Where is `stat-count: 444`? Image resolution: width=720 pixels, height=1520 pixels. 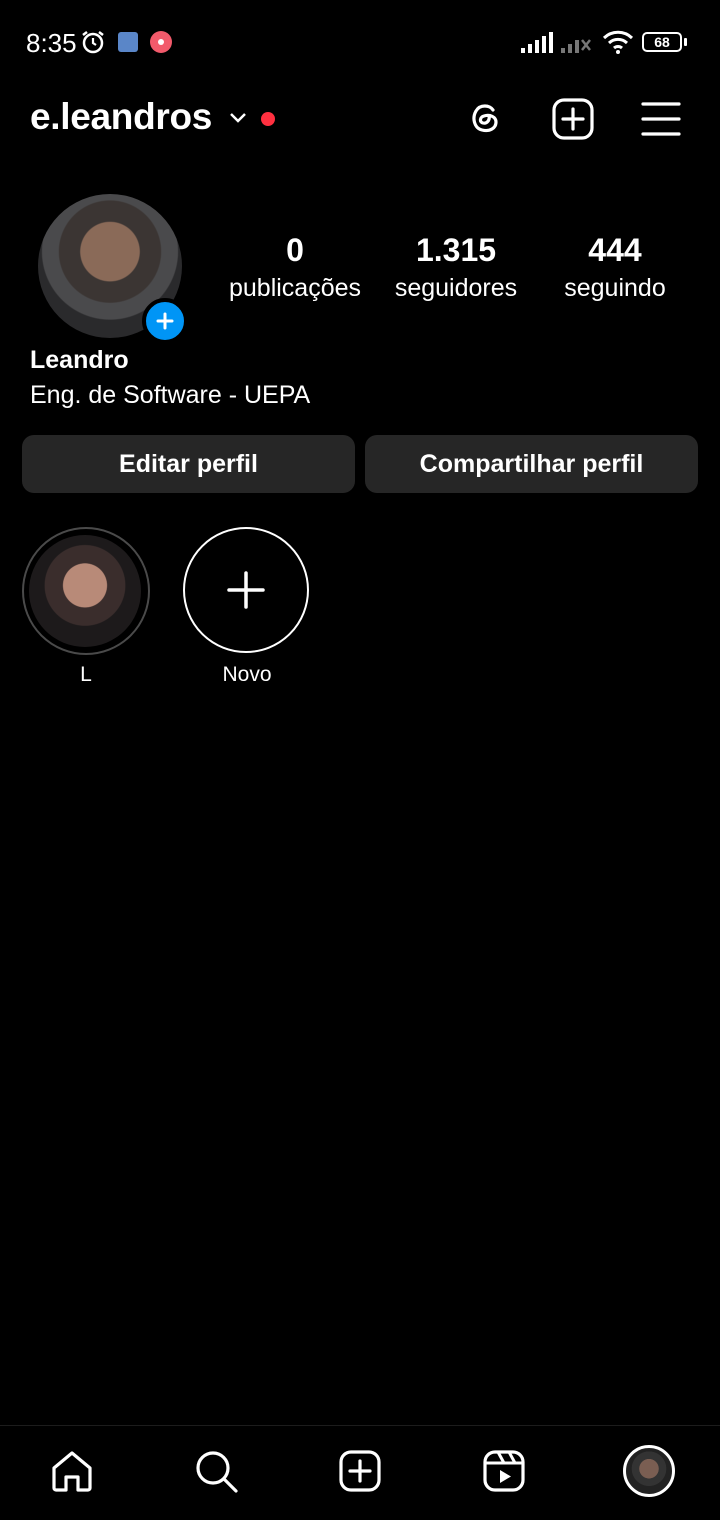 stat-count: 444 is located at coordinates (615, 250).